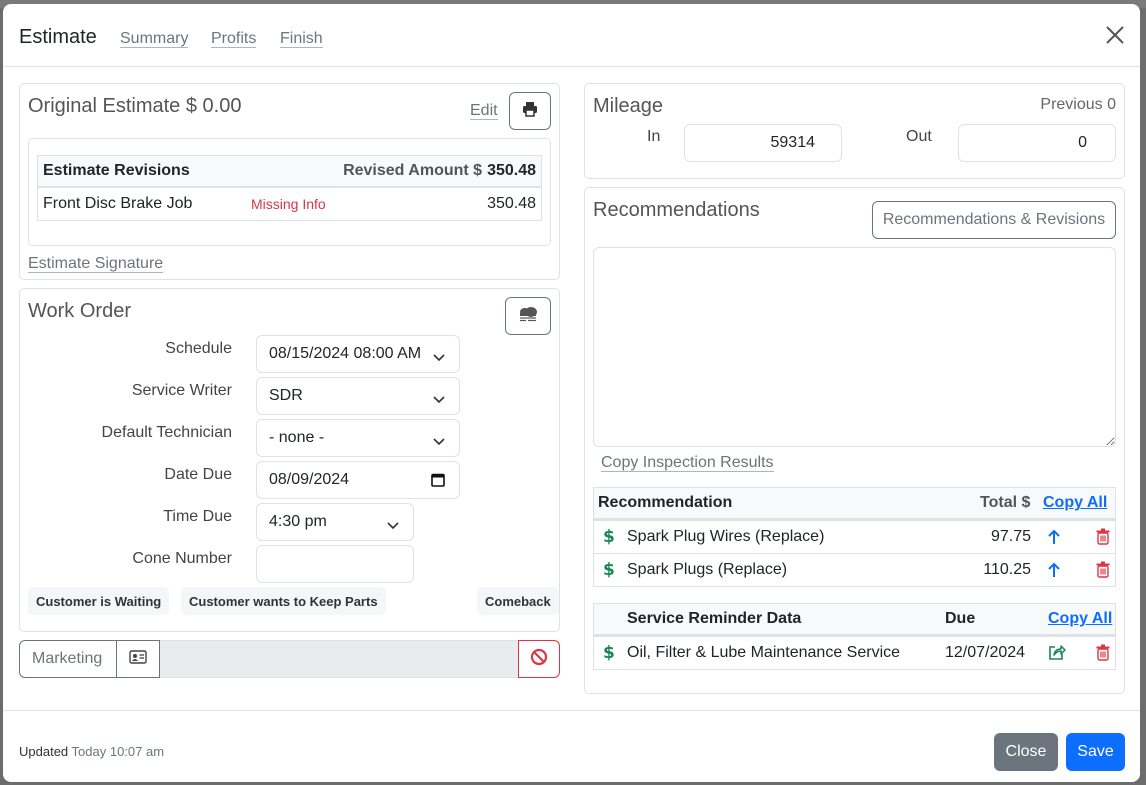 The height and width of the screenshot is (785, 1146). I want to click on service-reminder-due: 12/07/2024, so click(985, 652).